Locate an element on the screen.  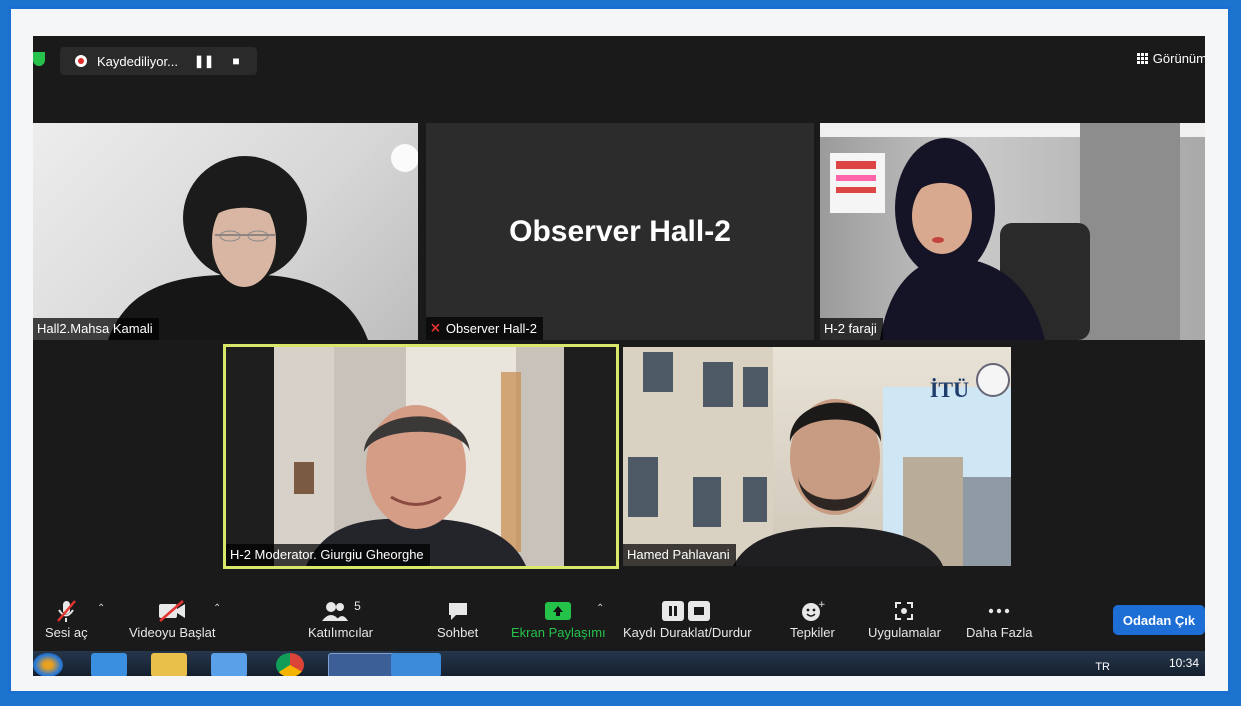
participant-name: Hamed Pahlavani is located at coordinates (678, 554).